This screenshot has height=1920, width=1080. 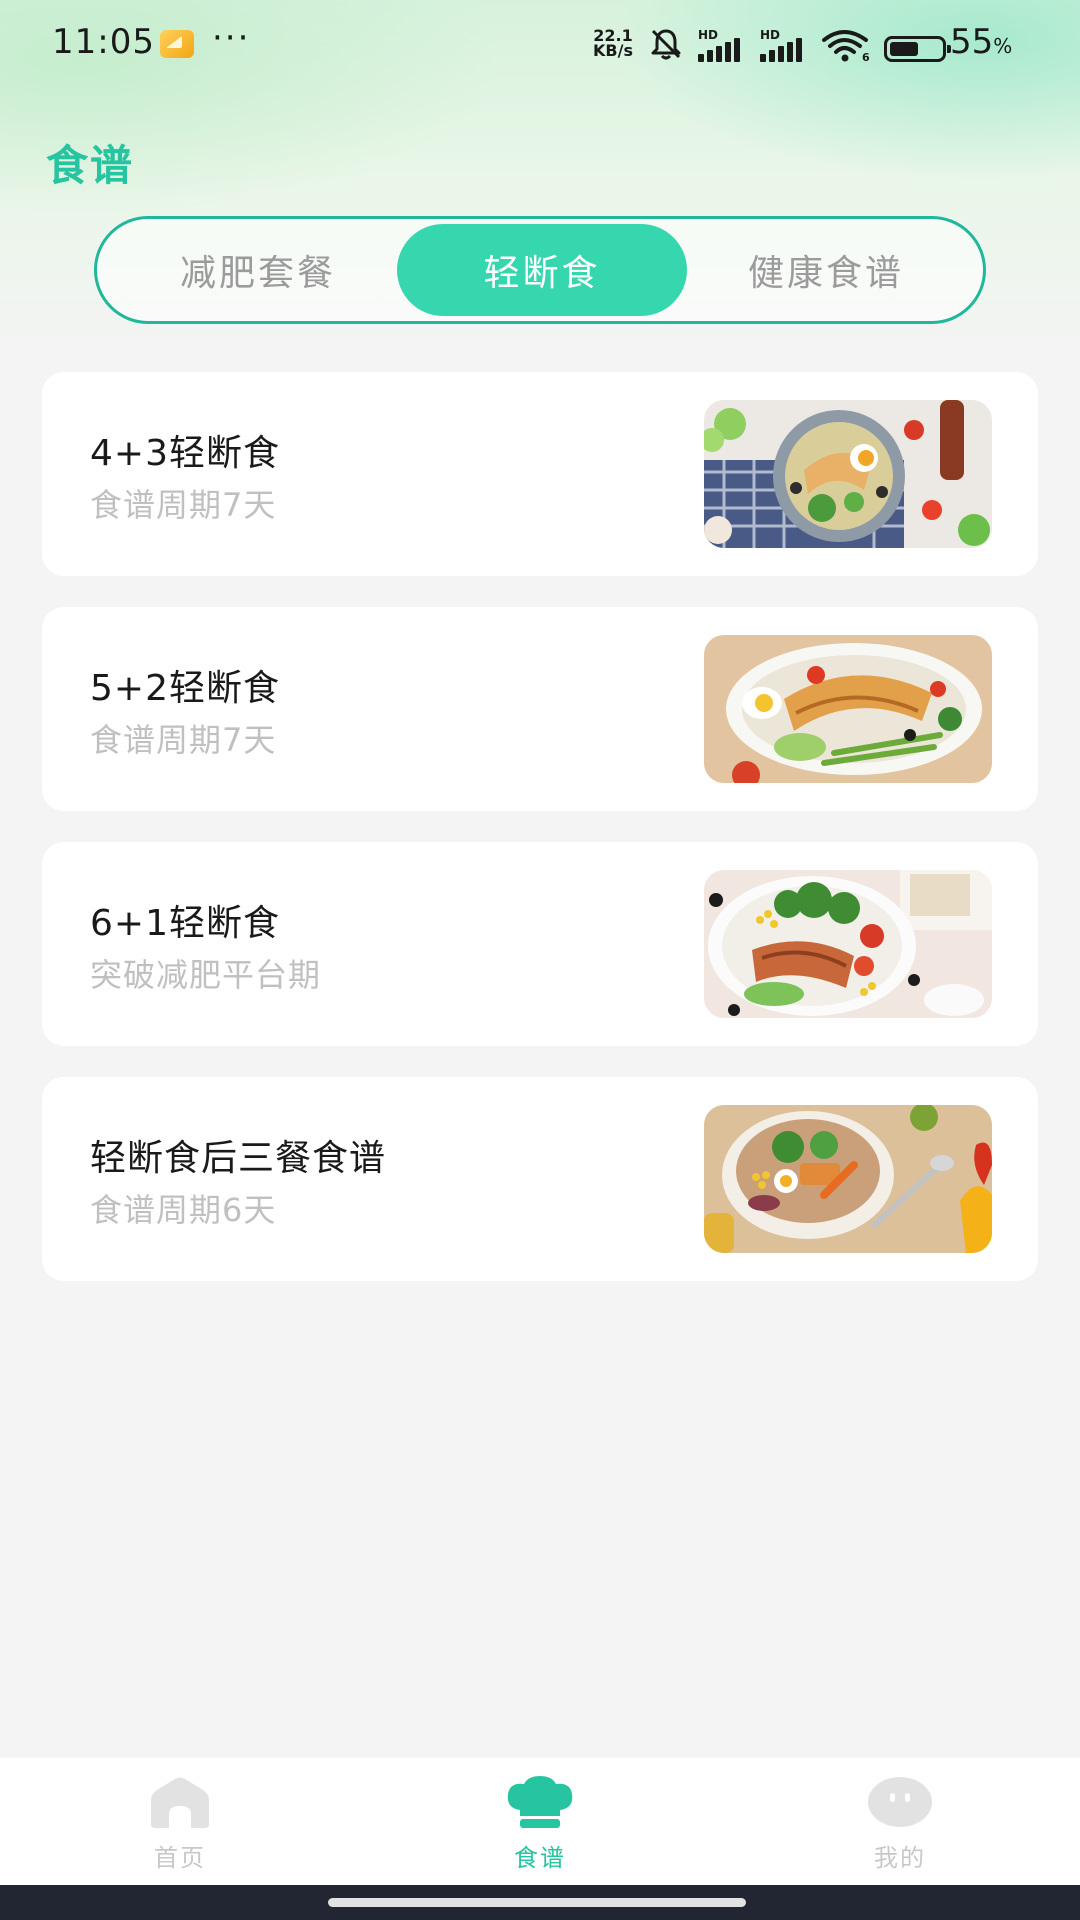 I want to click on nav-home-label: 首页, so click(x=180, y=1858).